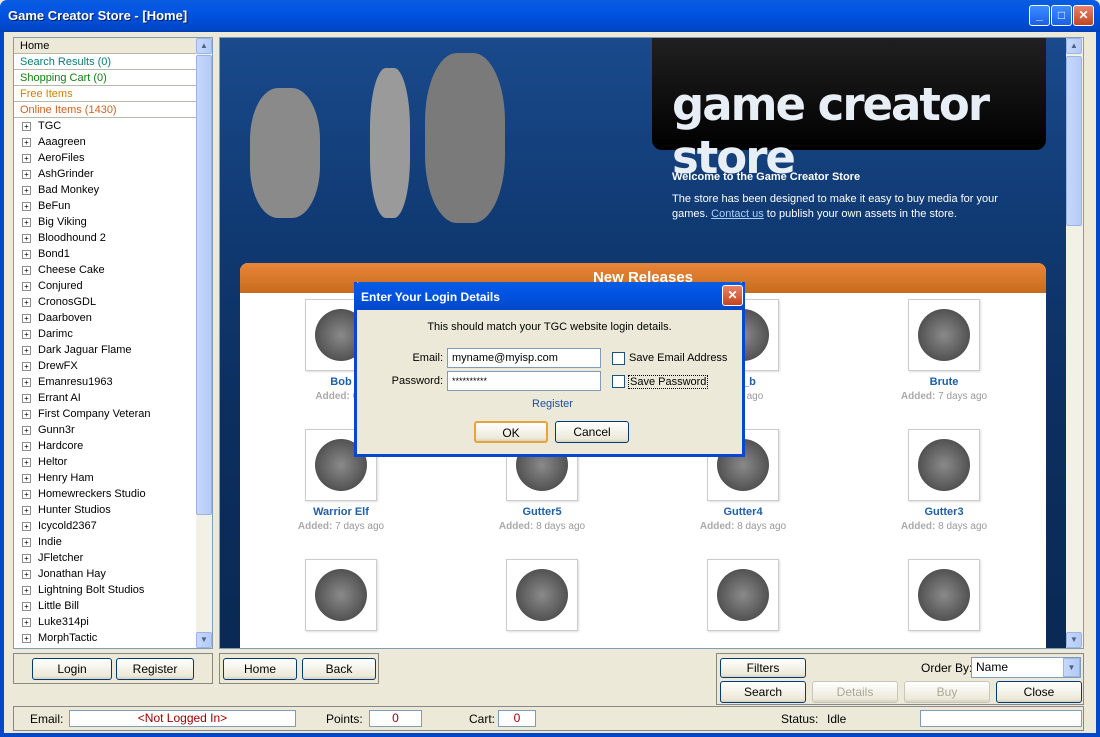  What do you see at coordinates (113, 382) in the screenshot?
I see `tree-item: + Emanresu1963` at bounding box center [113, 382].